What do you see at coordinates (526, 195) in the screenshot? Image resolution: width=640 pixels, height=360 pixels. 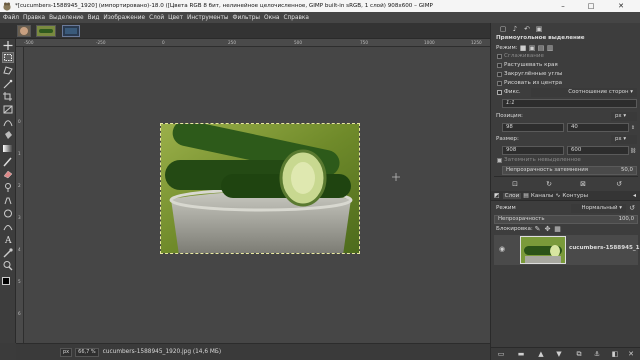 I see `channels-tab-icon: ▤` at bounding box center [526, 195].